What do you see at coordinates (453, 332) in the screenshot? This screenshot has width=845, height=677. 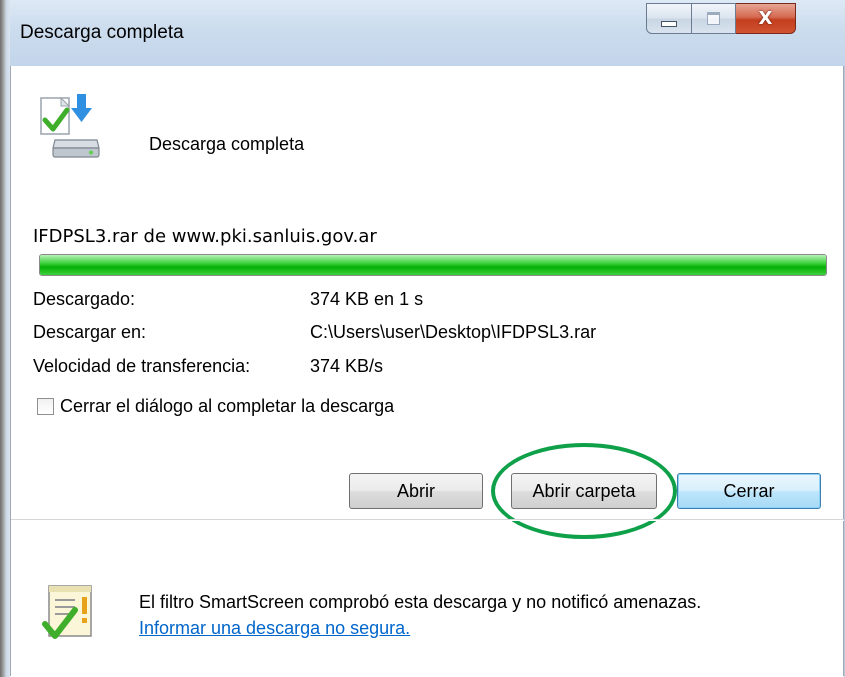 I see `detail-value: C:\Users\user\Desktop\IFDPSL3.rar` at bounding box center [453, 332].